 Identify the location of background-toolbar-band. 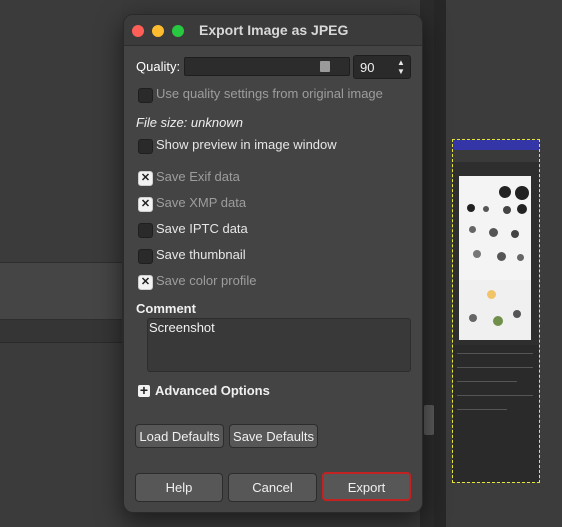
(61, 331).